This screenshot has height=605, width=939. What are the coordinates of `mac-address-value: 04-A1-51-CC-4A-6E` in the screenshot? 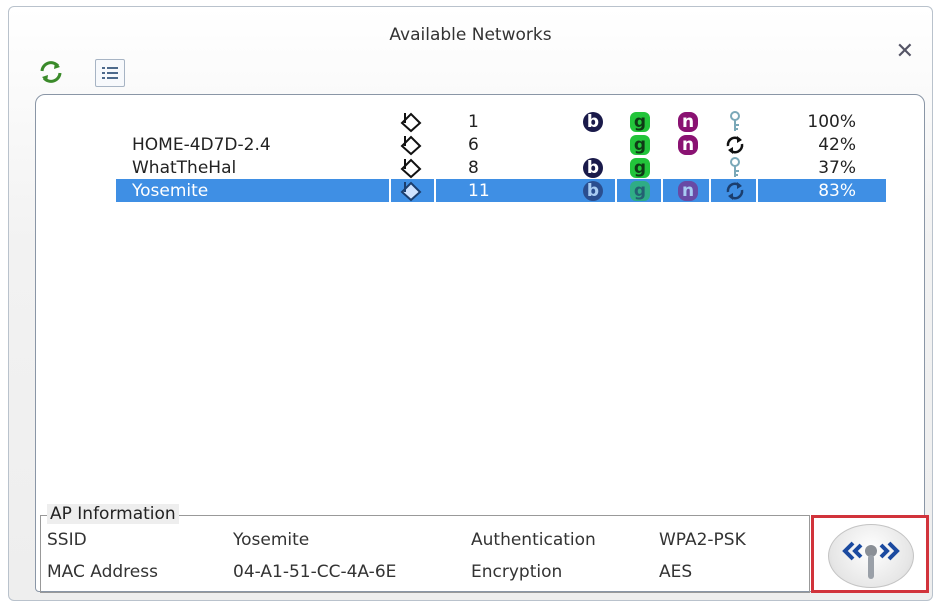 It's located at (315, 572).